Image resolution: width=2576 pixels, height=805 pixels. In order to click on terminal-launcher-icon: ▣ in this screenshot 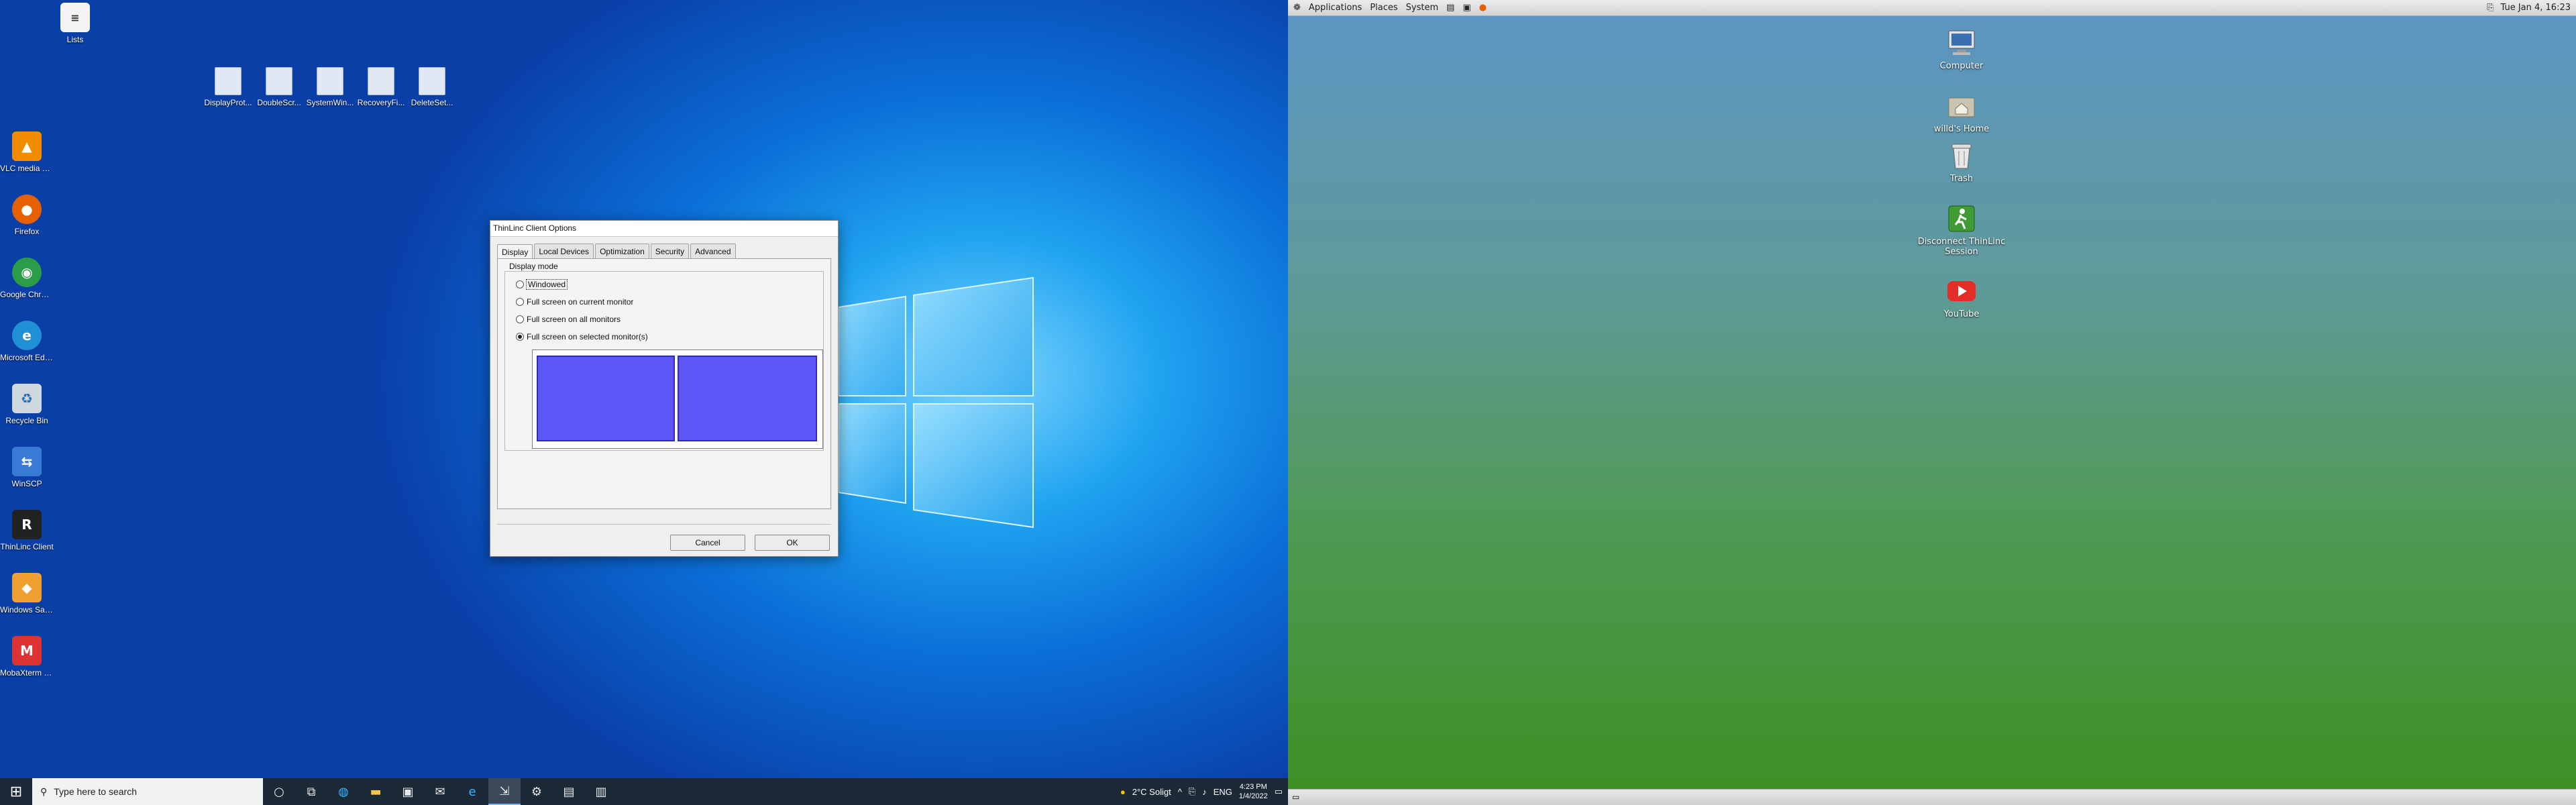, I will do `click(1466, 8)`.